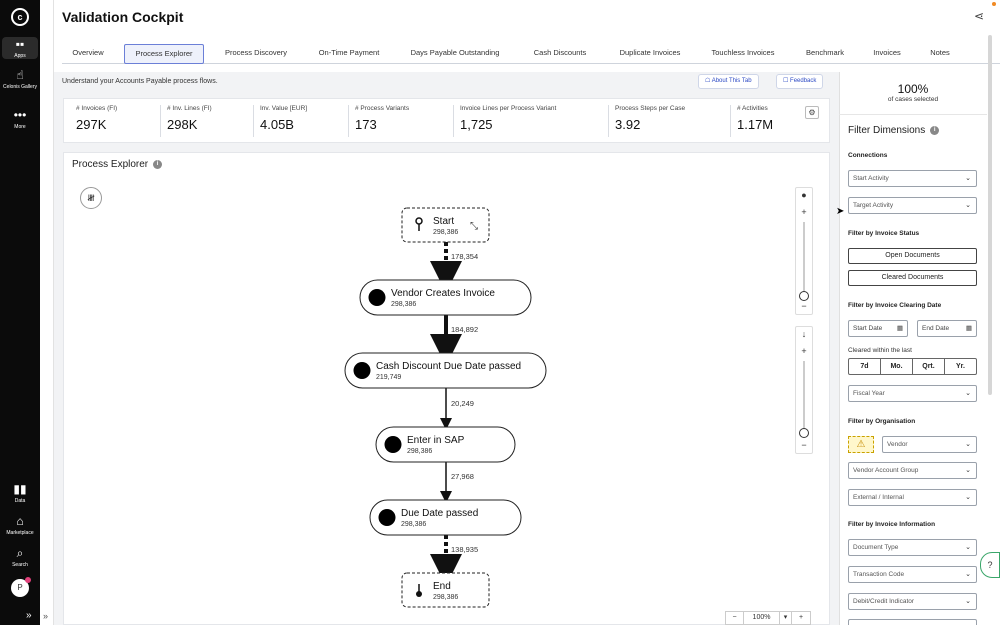 The image size is (1000, 625). Describe the element at coordinates (123, 17) in the screenshot. I see `page-title: Validation Cockpit` at that location.